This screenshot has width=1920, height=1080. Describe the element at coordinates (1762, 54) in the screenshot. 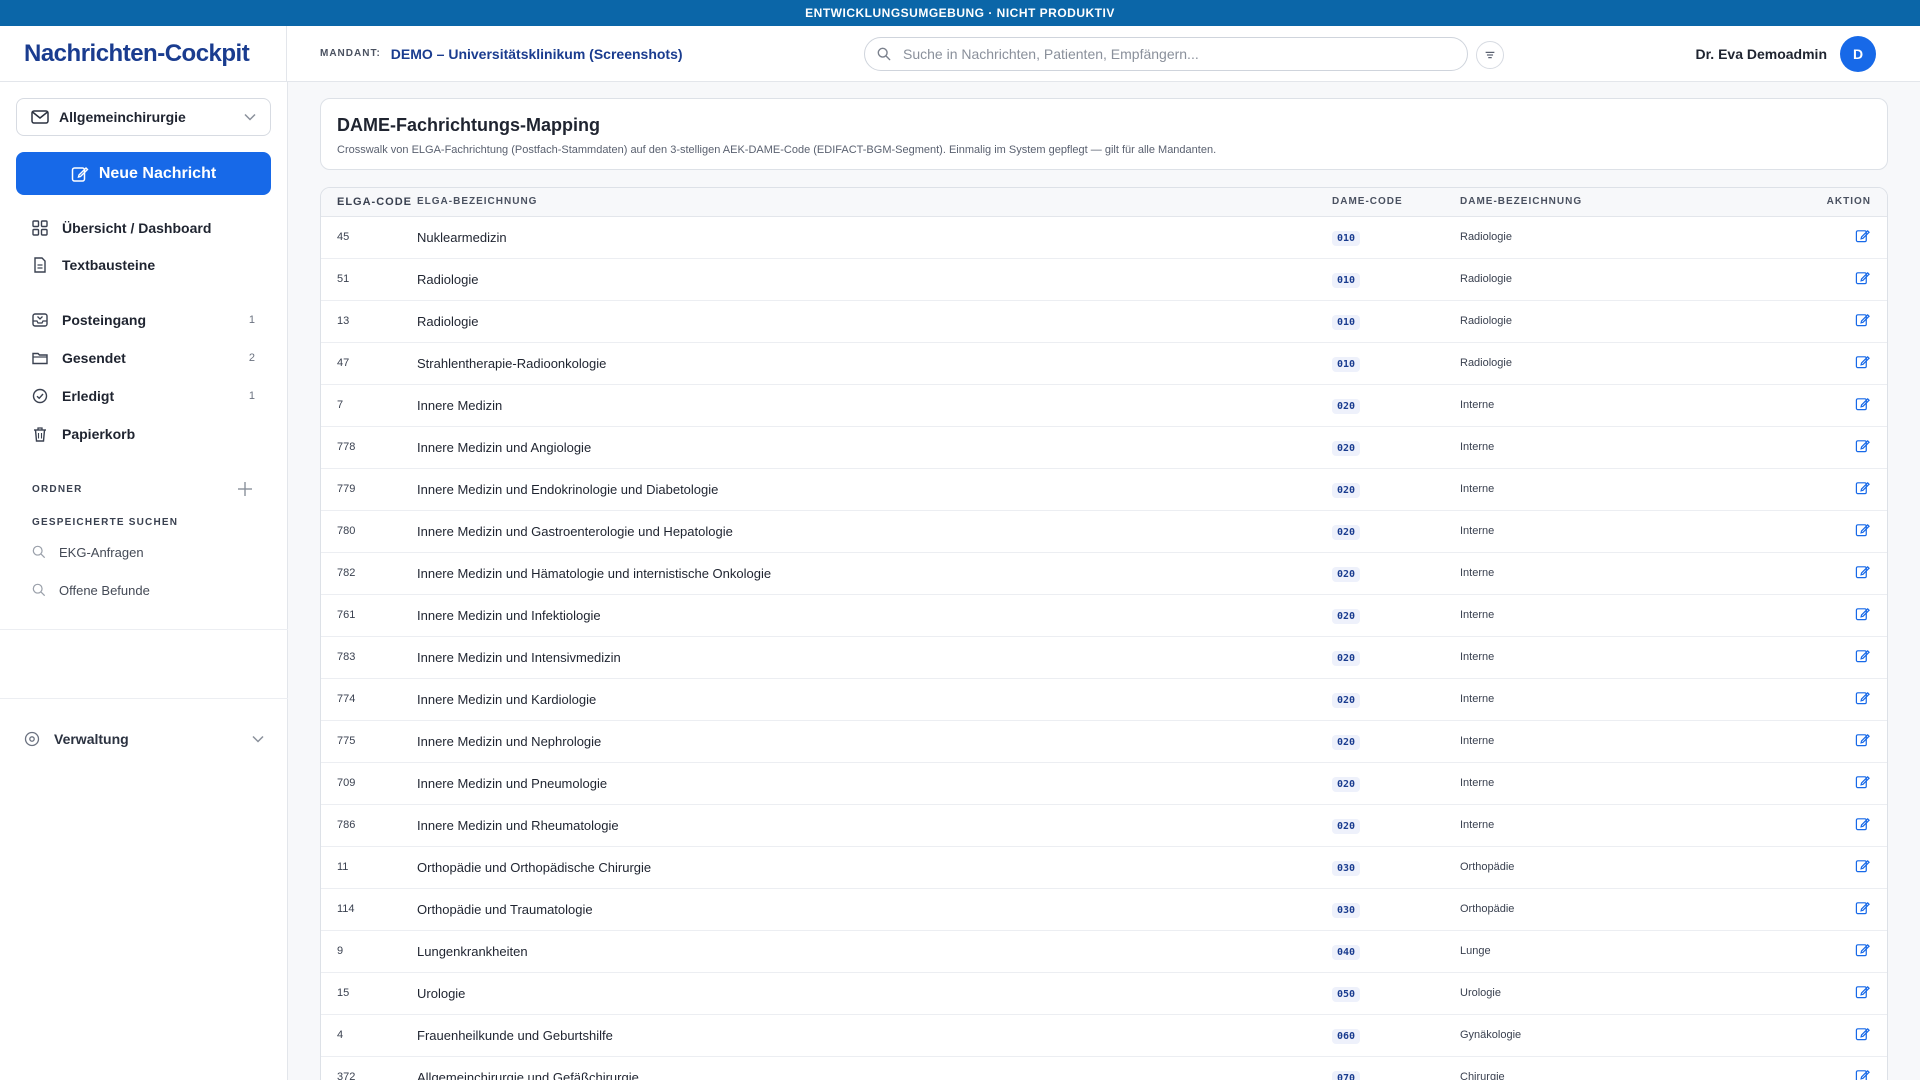

I see `user-name: Dr. Eva Demoadmin` at that location.